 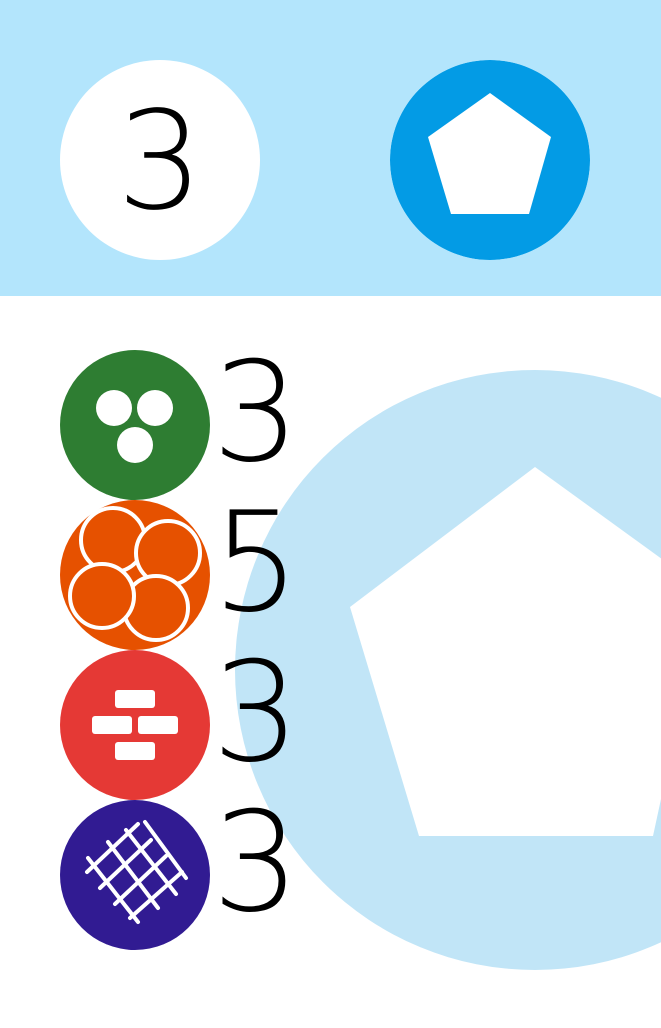 What do you see at coordinates (135, 425) in the screenshot?
I see `three-dots-icon` at bounding box center [135, 425].